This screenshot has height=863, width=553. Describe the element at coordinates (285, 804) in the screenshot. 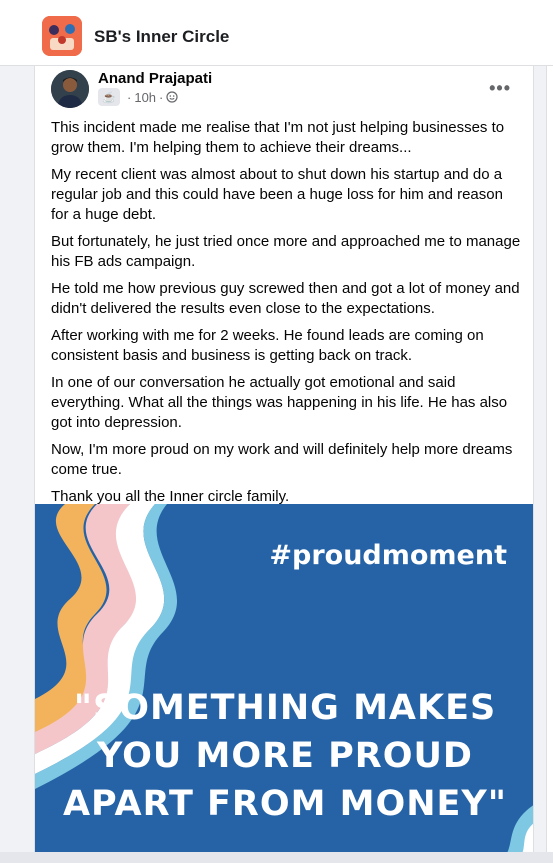

I see `quote-line: APART FROM MONEY"` at that location.